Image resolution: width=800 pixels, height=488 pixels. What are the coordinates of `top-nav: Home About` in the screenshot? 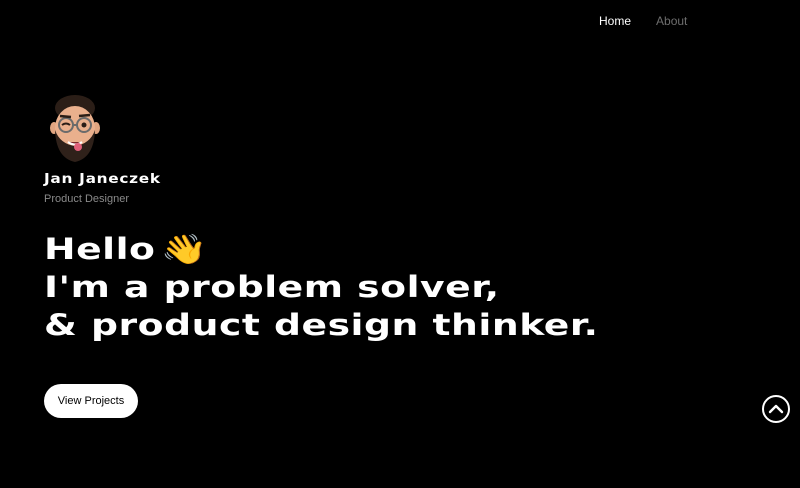 It's located at (643, 21).